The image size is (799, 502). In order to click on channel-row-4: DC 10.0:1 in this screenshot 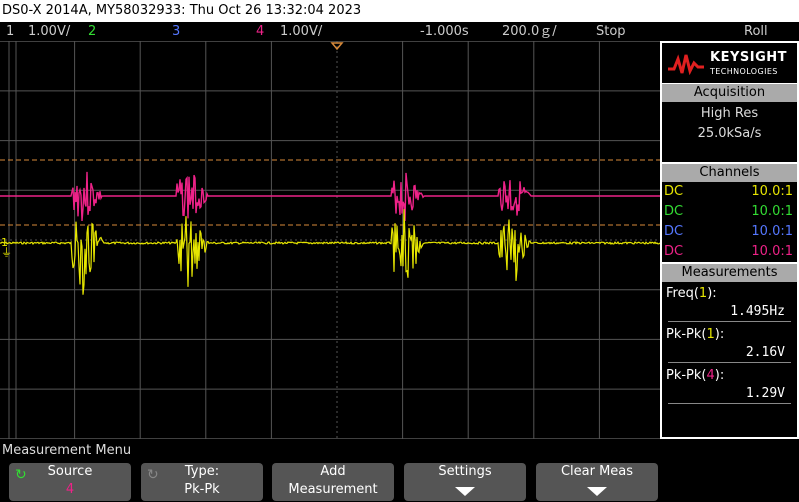, I will do `click(729, 252)`.